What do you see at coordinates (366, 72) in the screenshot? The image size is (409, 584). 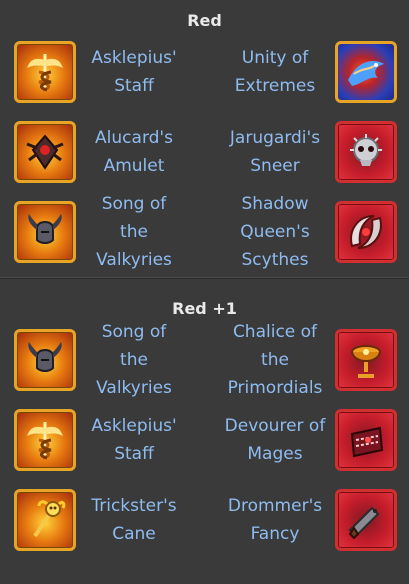 I see `dragon-icon` at bounding box center [366, 72].